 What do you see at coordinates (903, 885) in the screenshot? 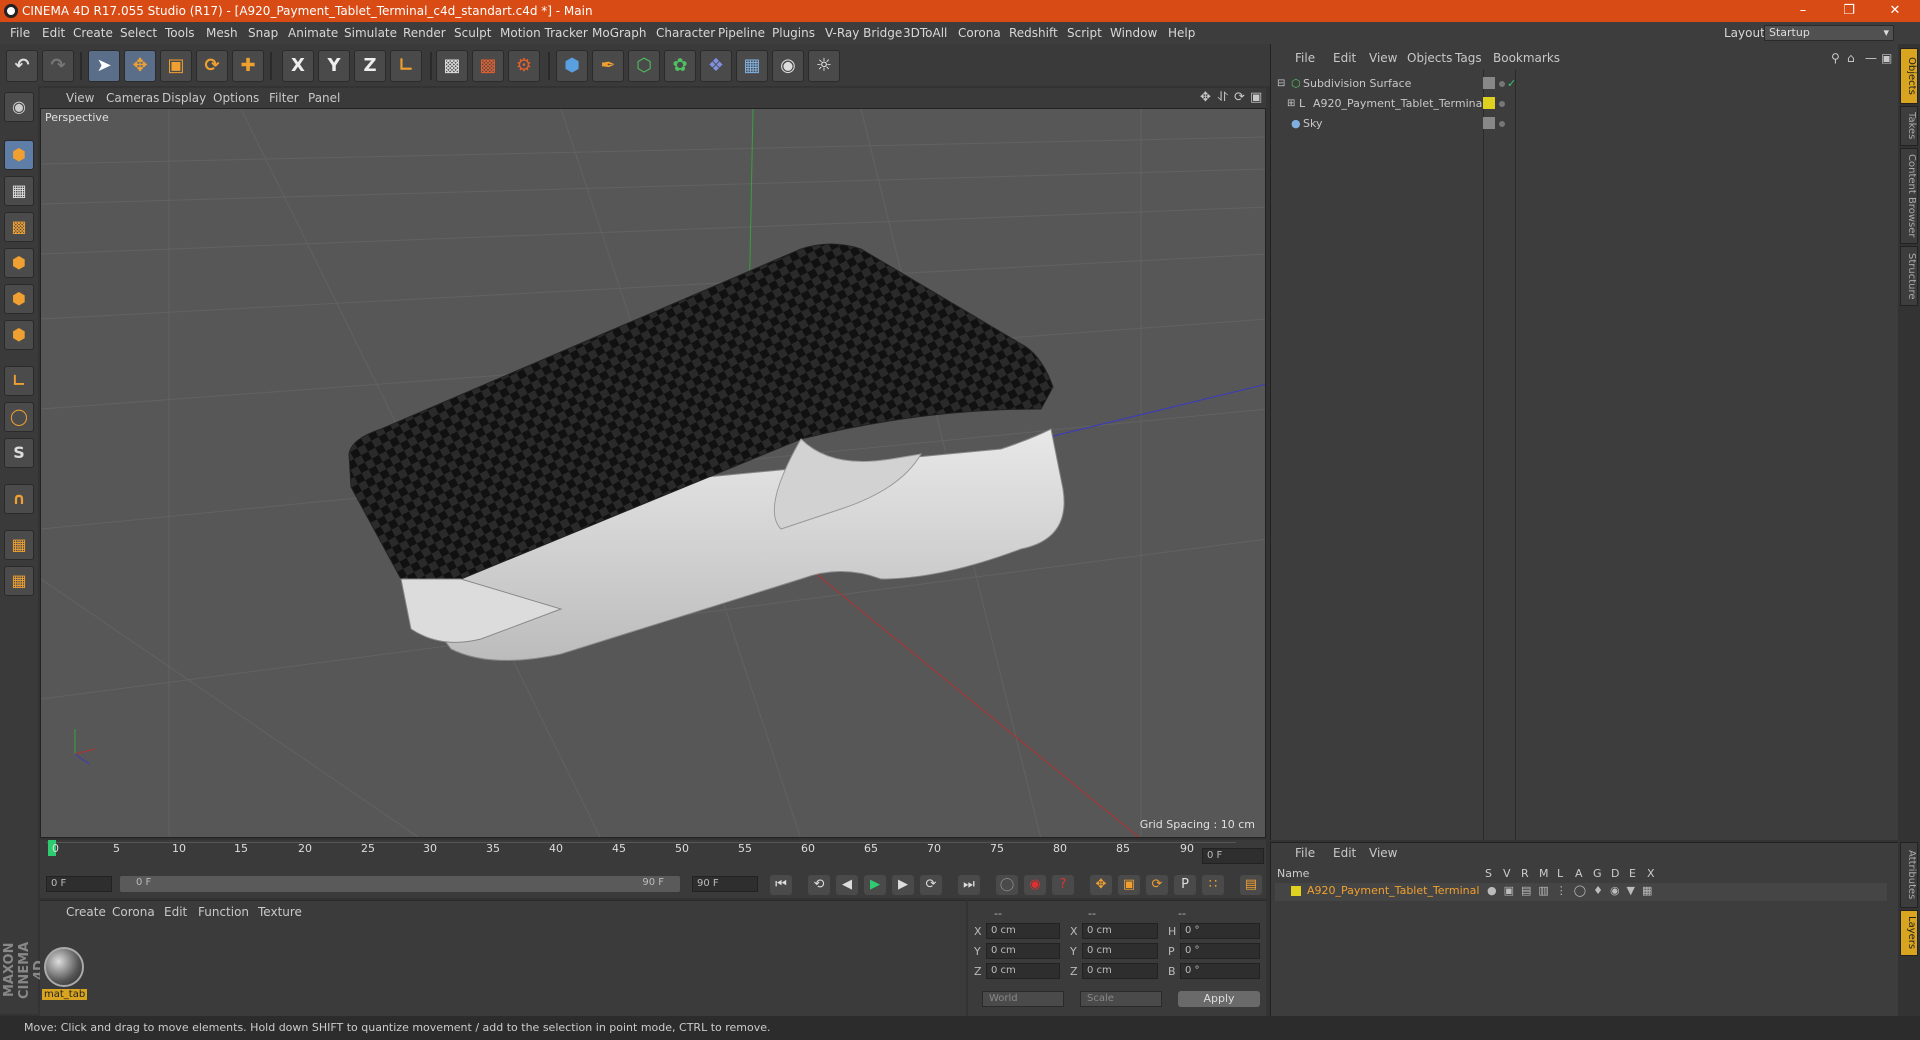
I see `next-frame-button: ▶` at bounding box center [903, 885].